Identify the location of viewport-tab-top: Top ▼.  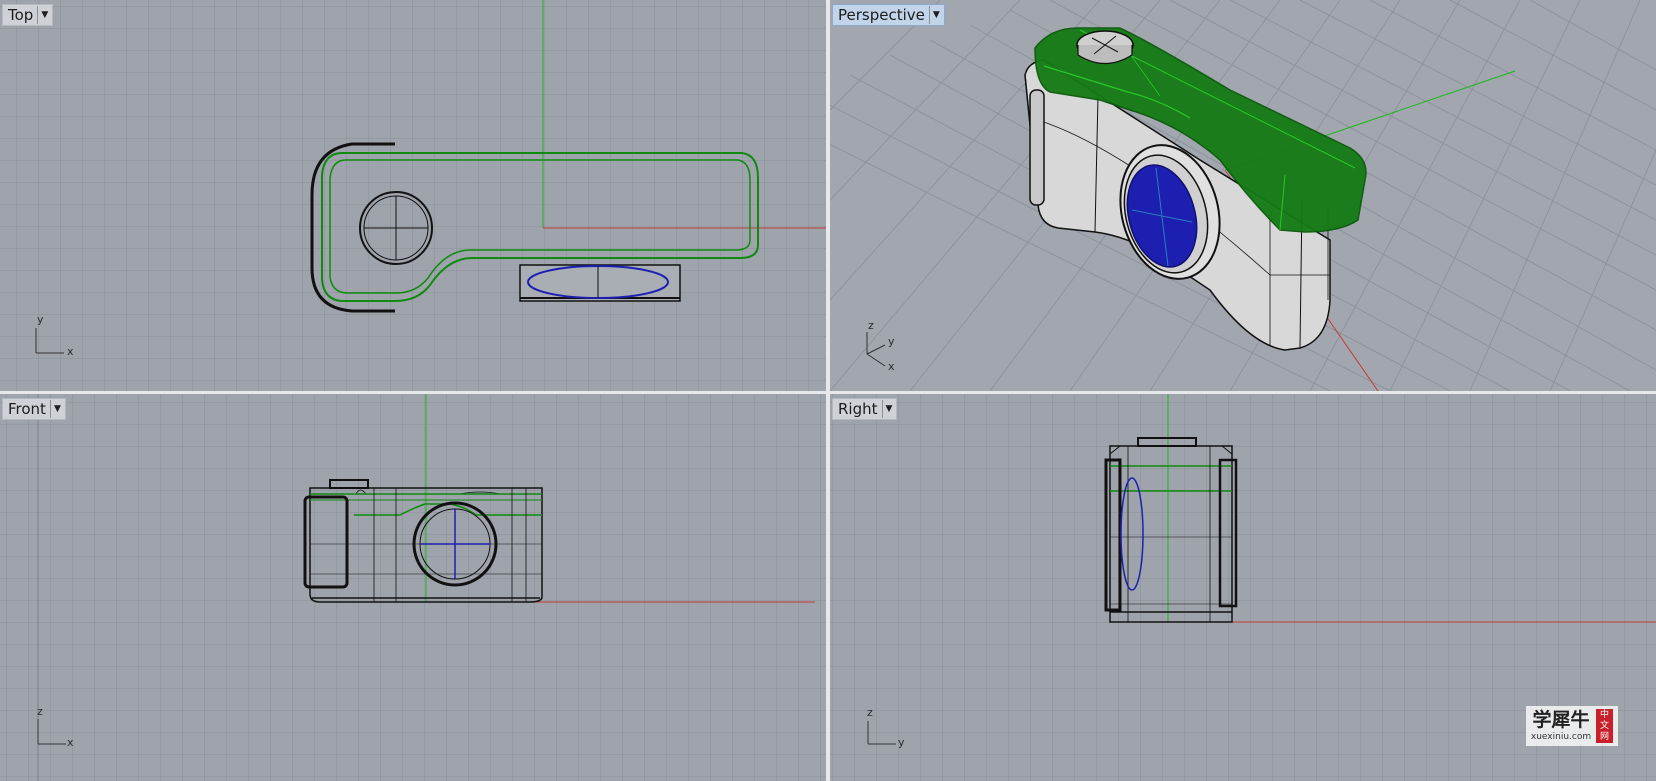
(28, 15).